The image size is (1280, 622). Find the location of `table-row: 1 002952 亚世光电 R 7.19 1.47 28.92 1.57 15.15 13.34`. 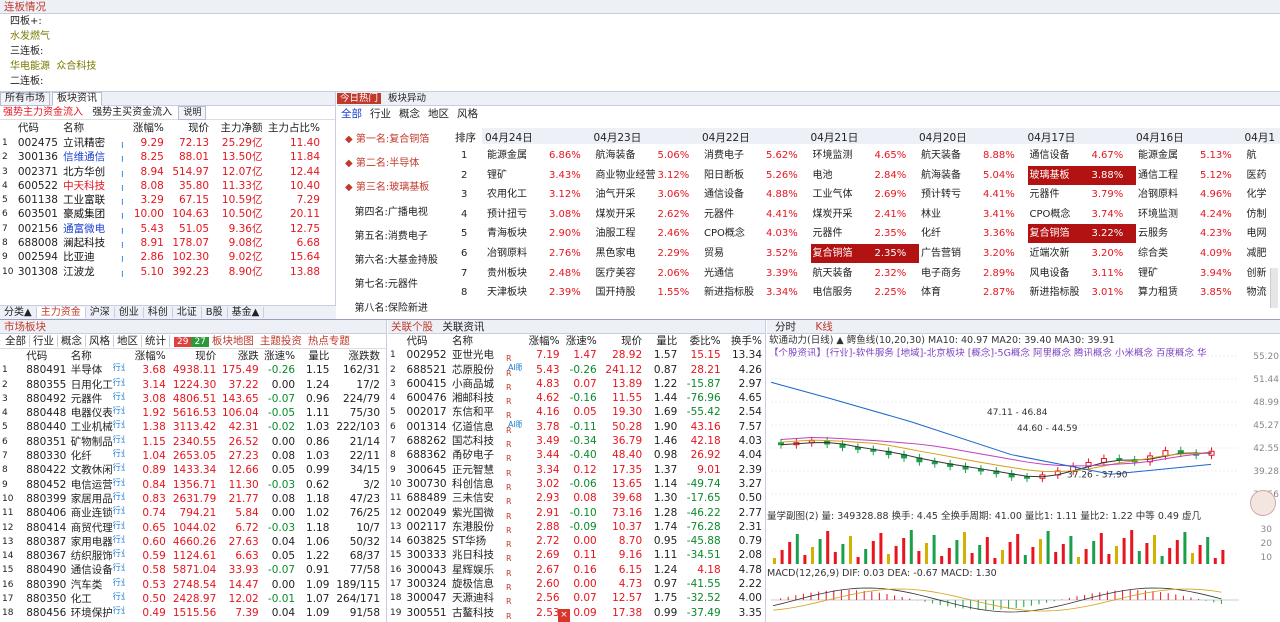

table-row: 1 002952 亚世光电 R 7.19 1.47 28.92 1.57 15.15 13.34 is located at coordinates (576, 355).